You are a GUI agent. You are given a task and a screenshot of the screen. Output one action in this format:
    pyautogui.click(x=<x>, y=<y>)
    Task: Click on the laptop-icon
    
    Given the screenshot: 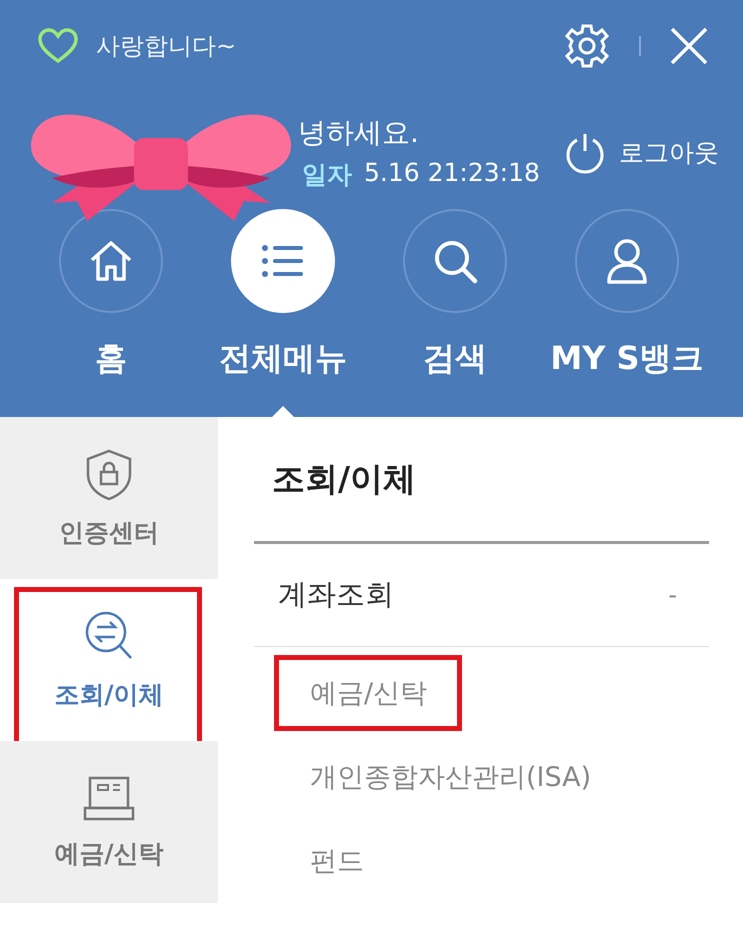 What is the action you would take?
    pyautogui.click(x=109, y=798)
    